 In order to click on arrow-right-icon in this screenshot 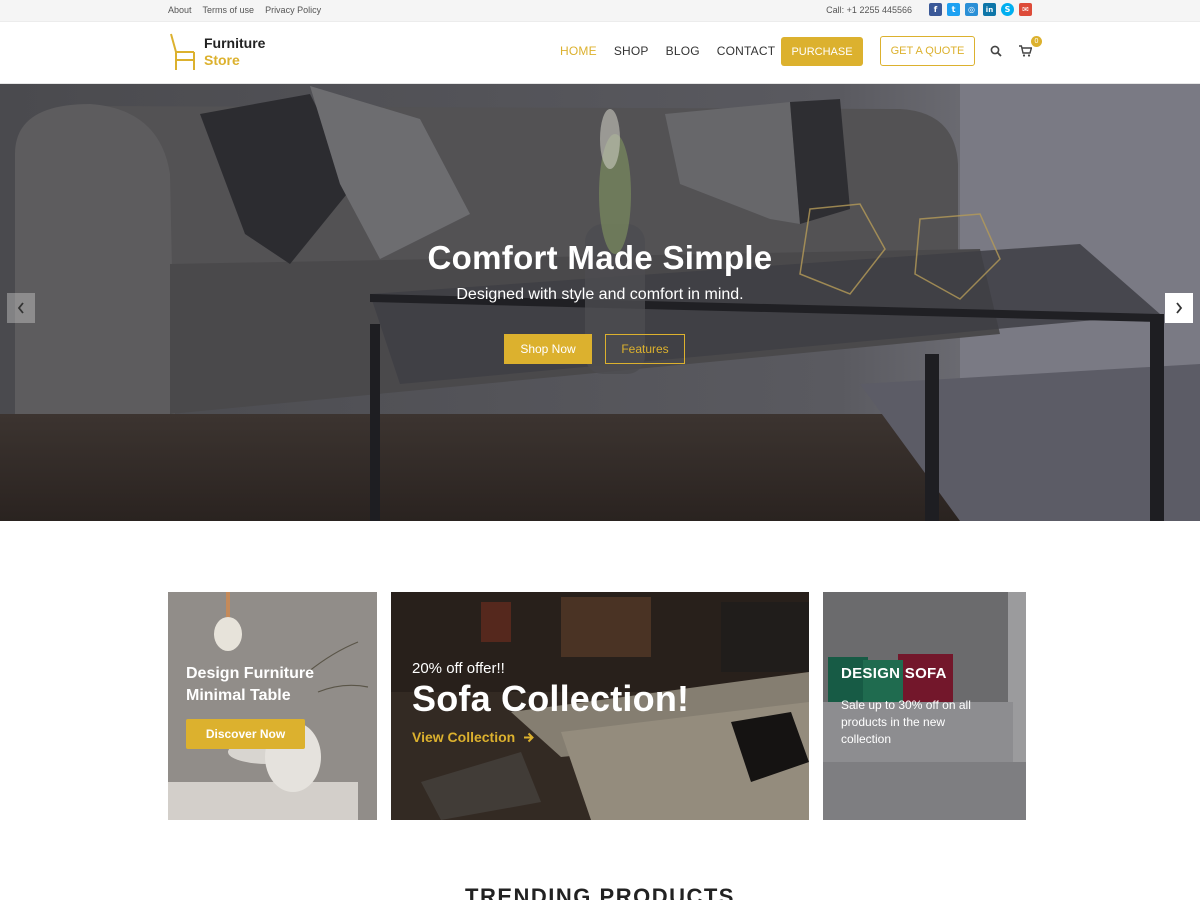, I will do `click(529, 737)`.